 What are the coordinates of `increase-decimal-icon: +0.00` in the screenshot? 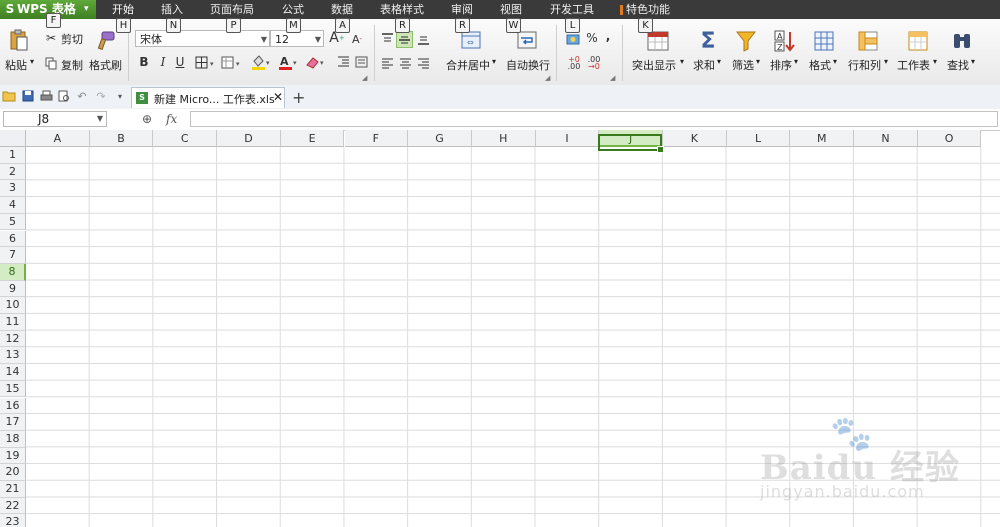 It's located at (574, 63).